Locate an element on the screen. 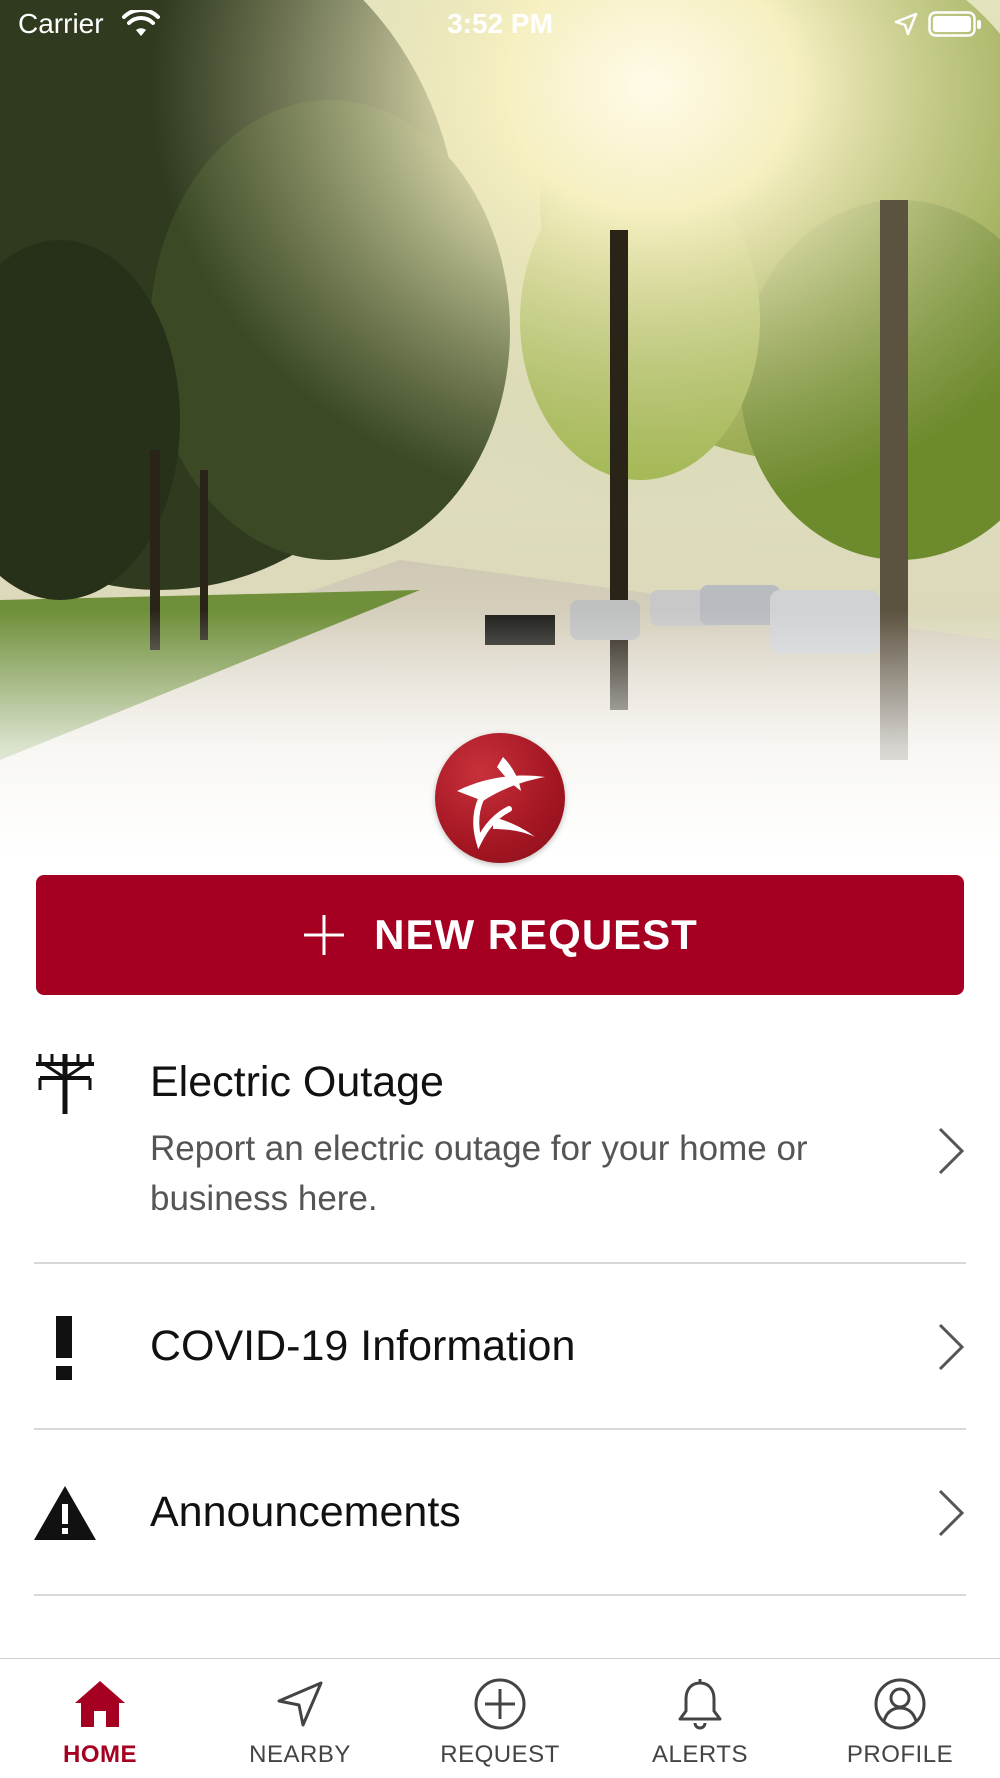 This screenshot has height=1778, width=1000. new-request-button: NEW REQUEST is located at coordinates (500, 935).